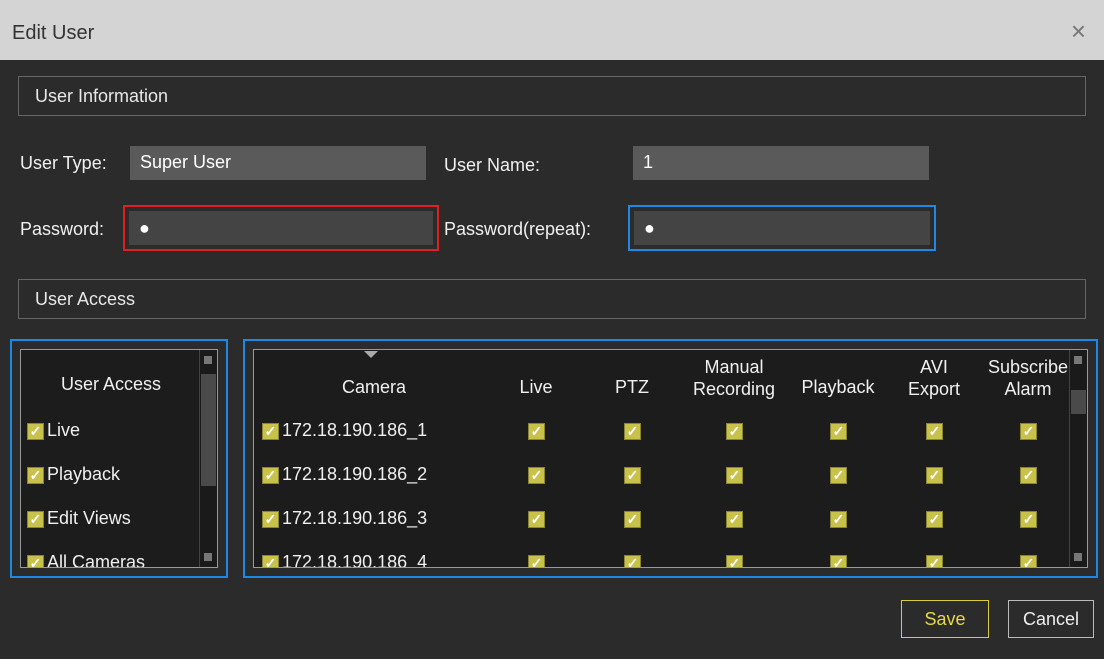 The height and width of the screenshot is (659, 1104). Describe the element at coordinates (53, 33) in the screenshot. I see `dialog-title: Edit User` at that location.